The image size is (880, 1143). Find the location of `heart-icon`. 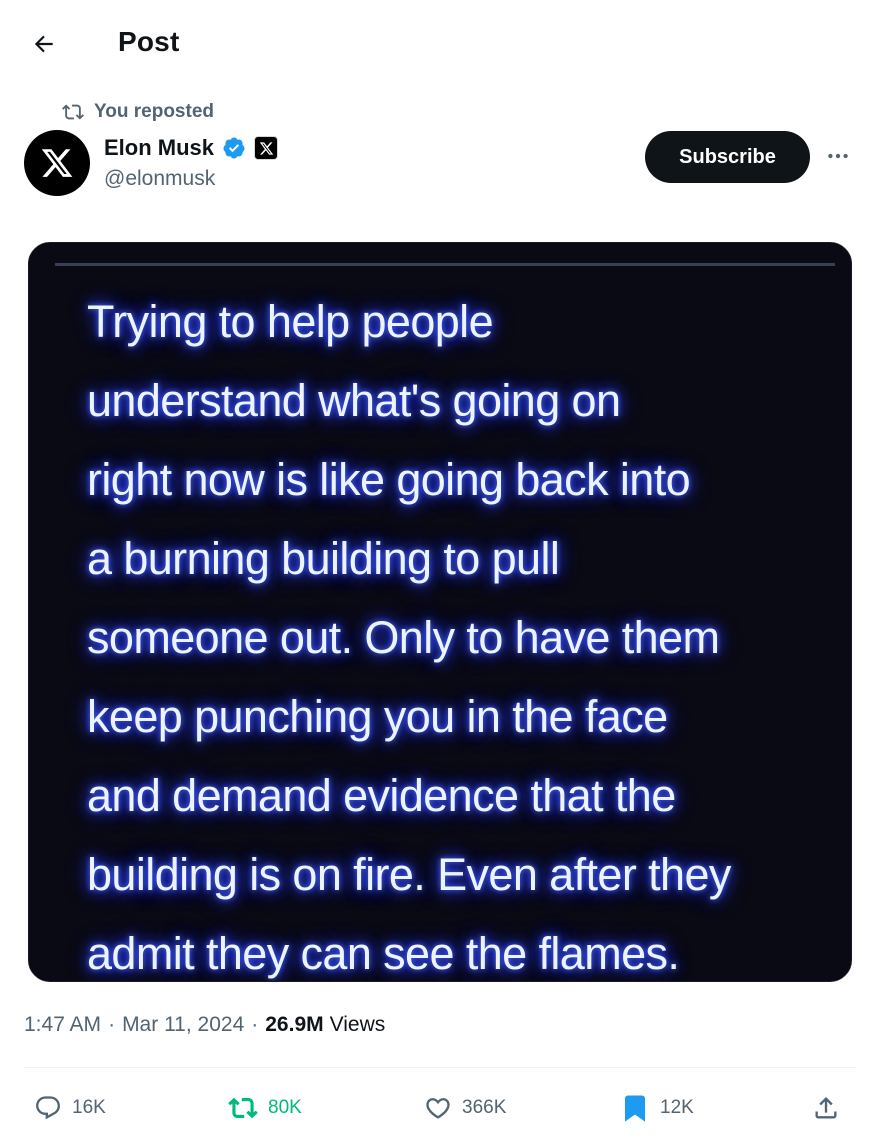

heart-icon is located at coordinates (438, 1108).